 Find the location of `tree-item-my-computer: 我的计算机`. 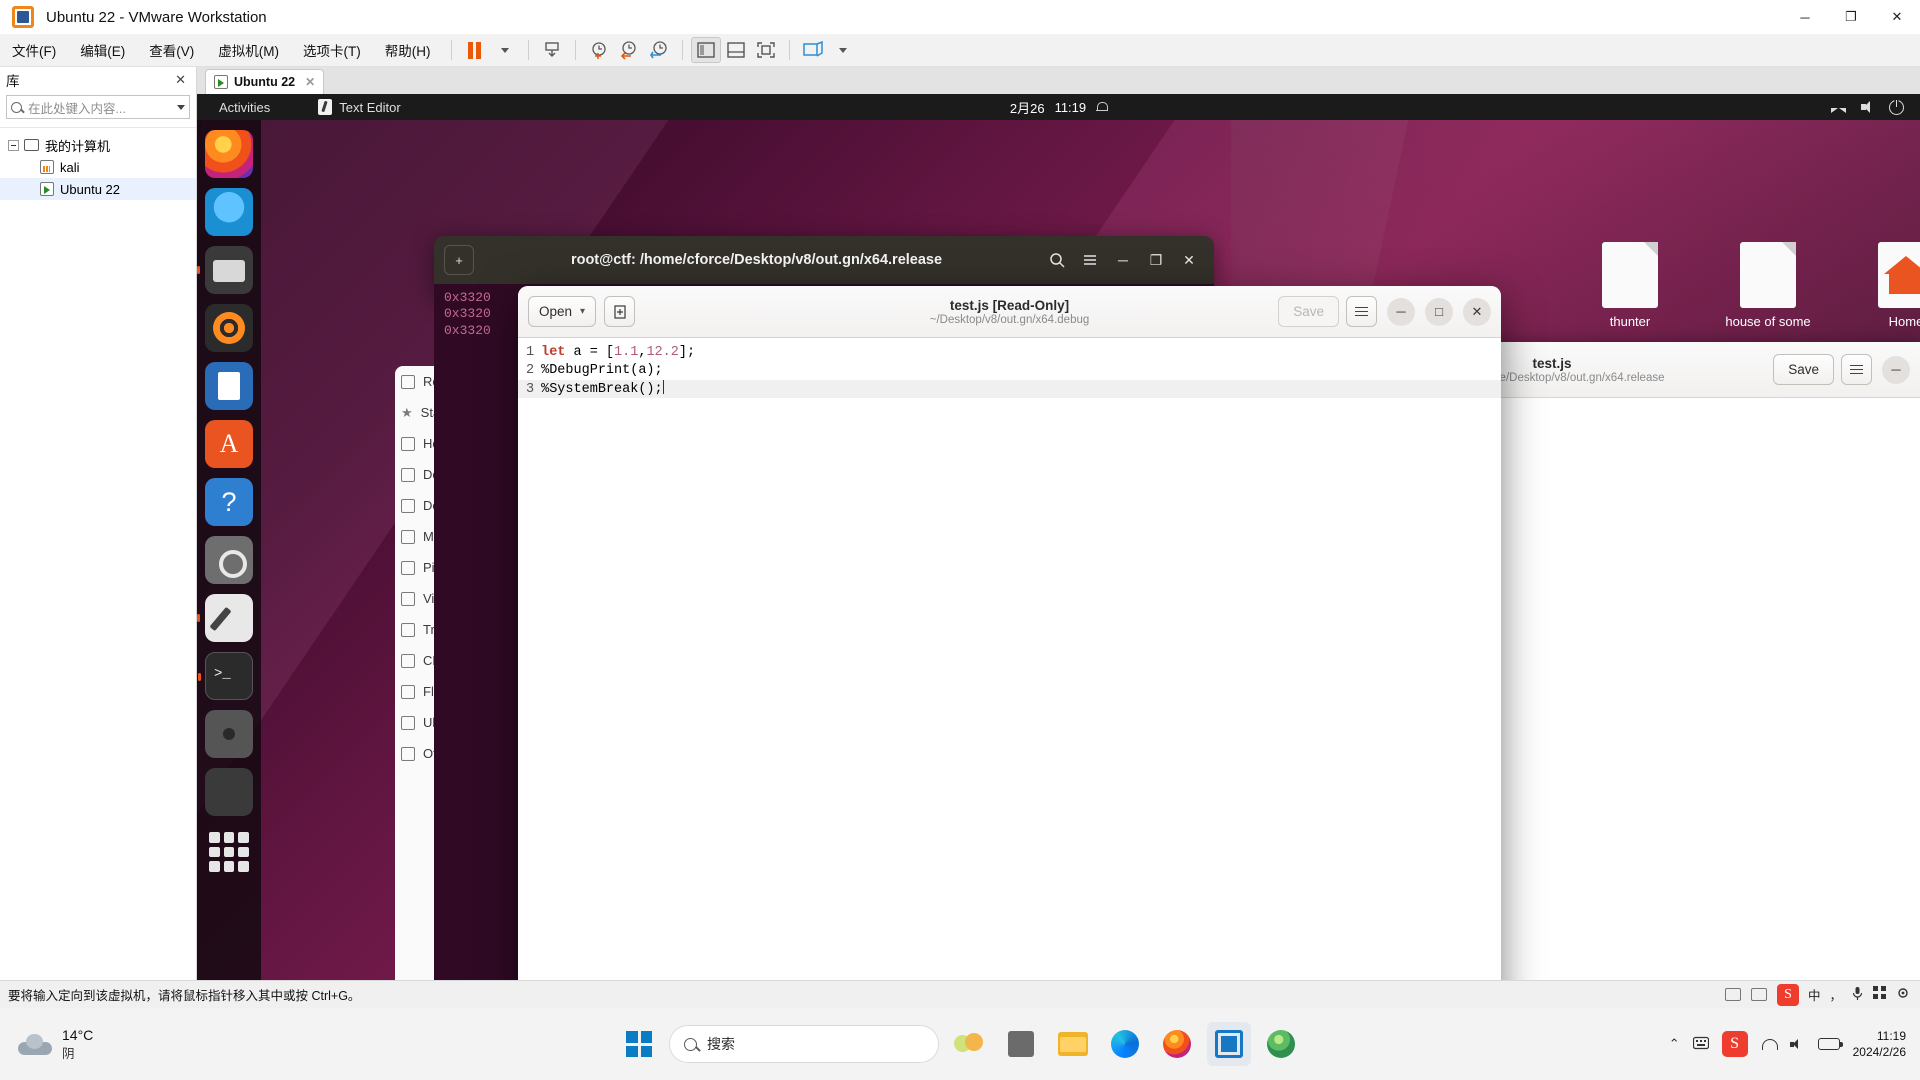

tree-item-my-computer: 我的计算机 is located at coordinates (98, 145).